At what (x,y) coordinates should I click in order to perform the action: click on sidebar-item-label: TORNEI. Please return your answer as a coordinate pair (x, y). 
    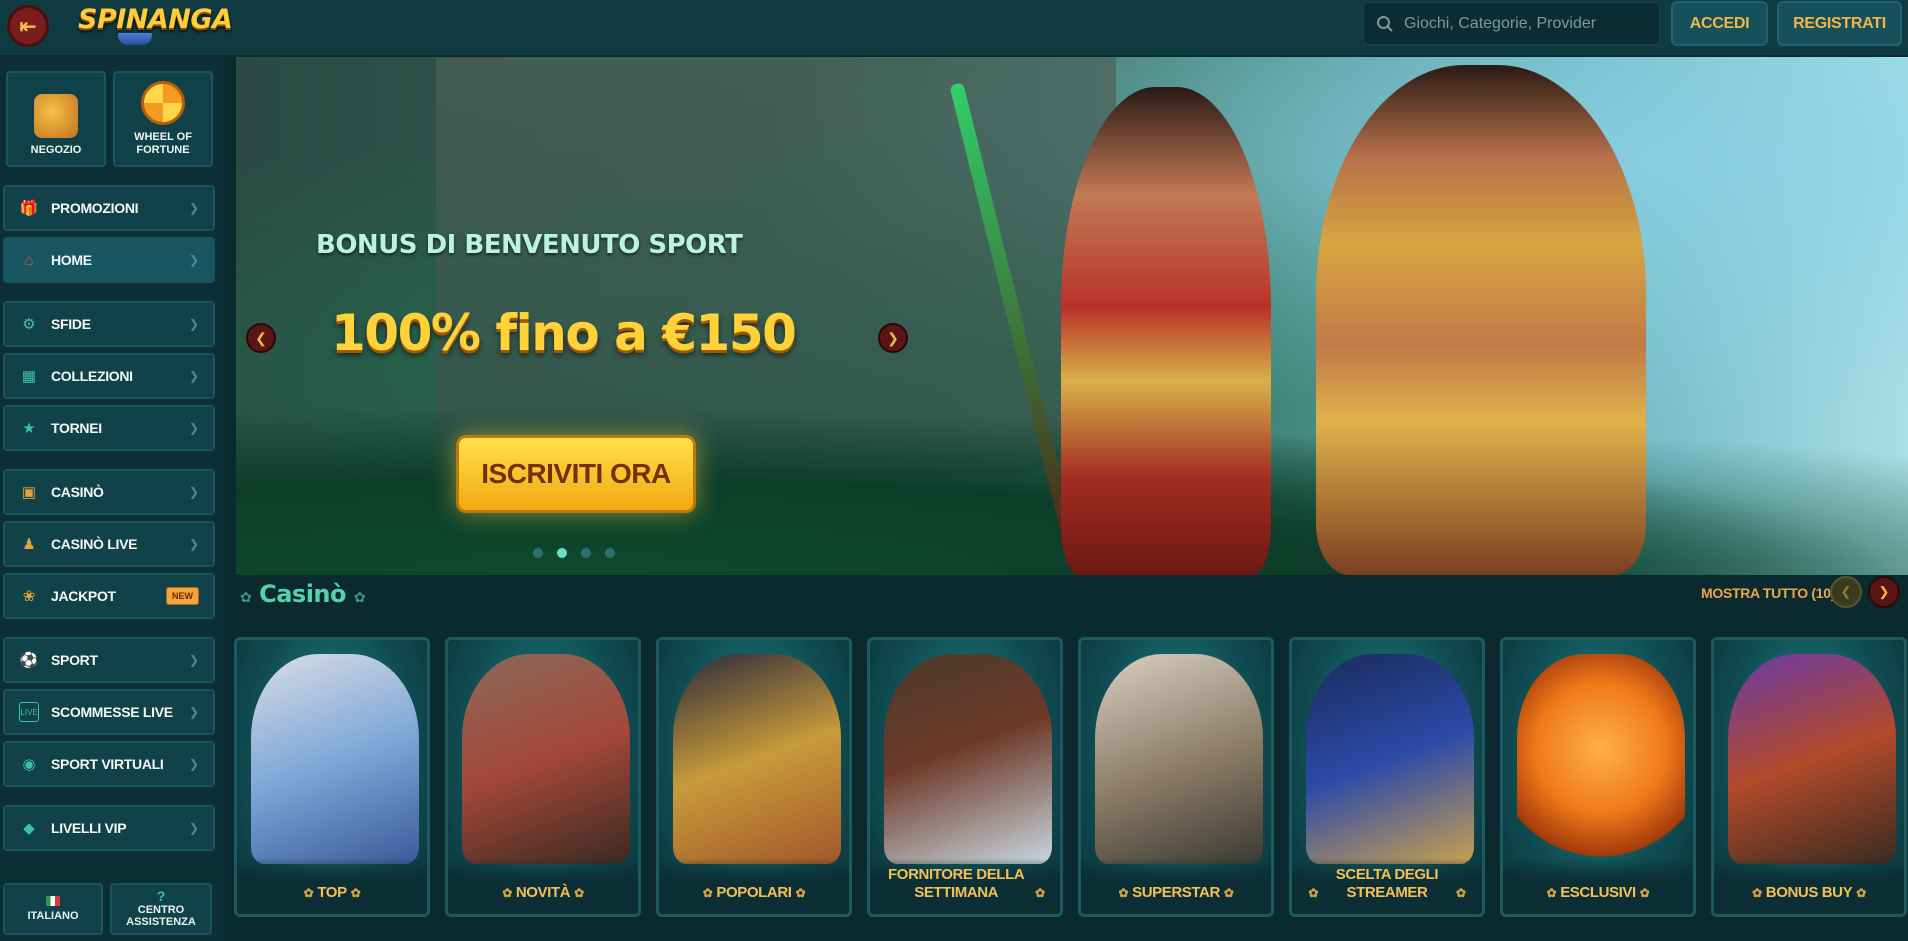
    Looking at the image, I should click on (76, 428).